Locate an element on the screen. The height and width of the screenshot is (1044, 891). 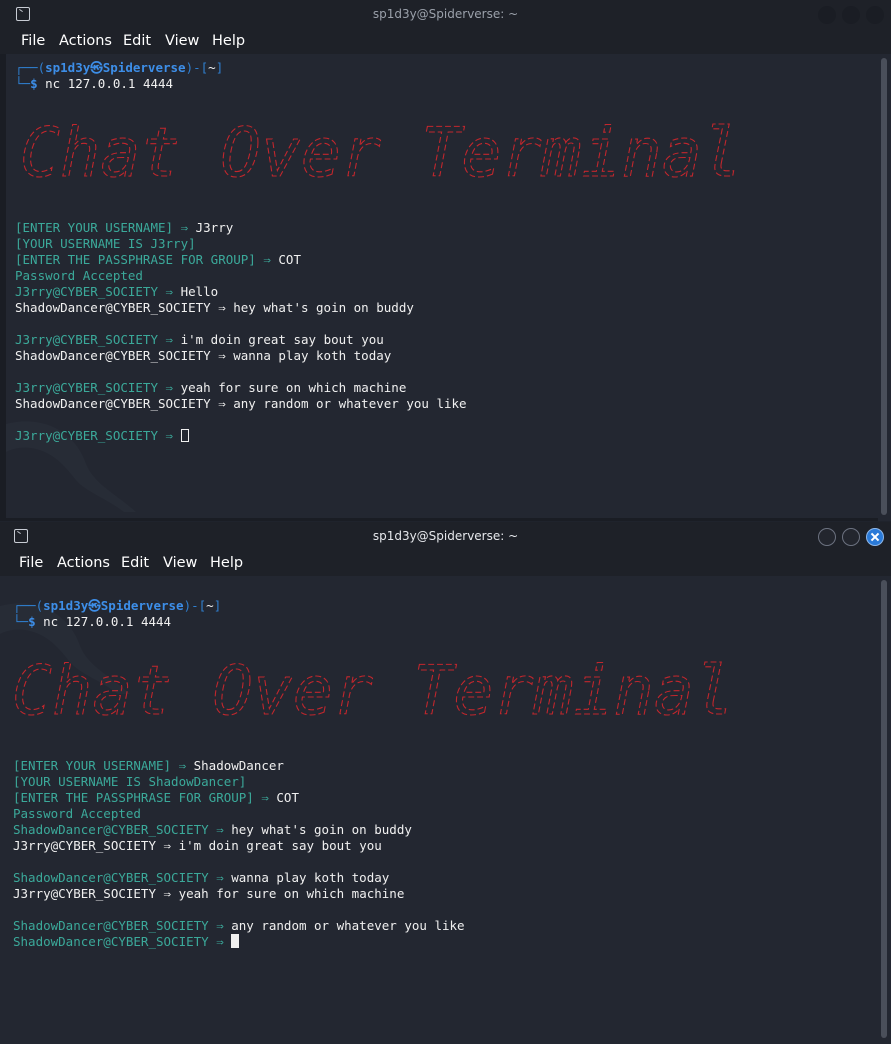
chat-line: J3rry@CYBER_SOCIETY ⇒ Hello is located at coordinates (117, 291).